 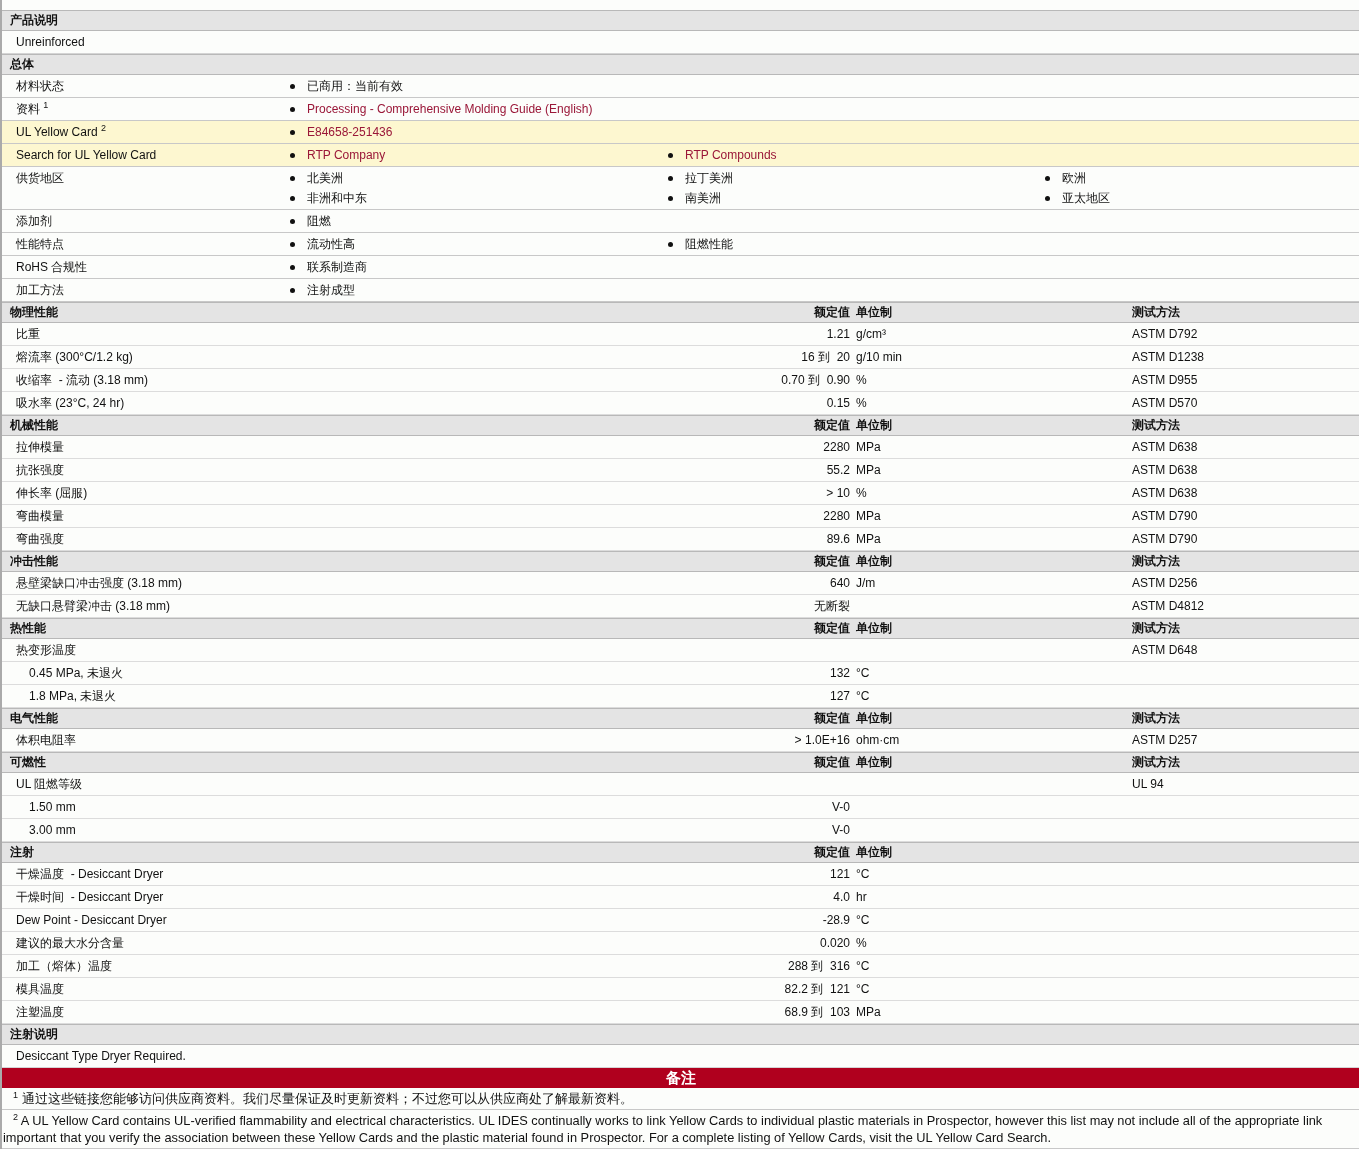 I want to click on link: RTP Compounds, so click(x=731, y=155).